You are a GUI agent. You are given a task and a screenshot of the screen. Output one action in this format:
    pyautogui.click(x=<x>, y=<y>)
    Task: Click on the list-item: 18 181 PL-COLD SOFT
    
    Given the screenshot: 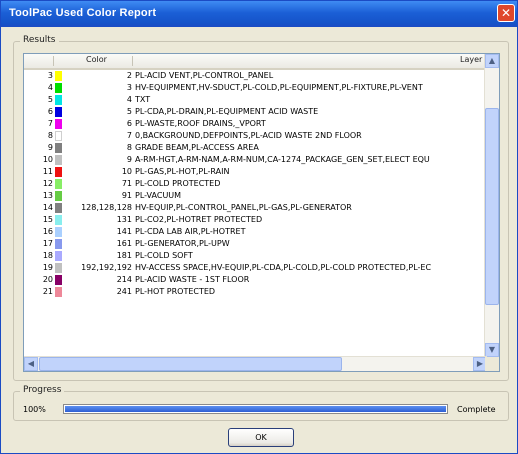 What is the action you would take?
    pyautogui.click(x=255, y=256)
    